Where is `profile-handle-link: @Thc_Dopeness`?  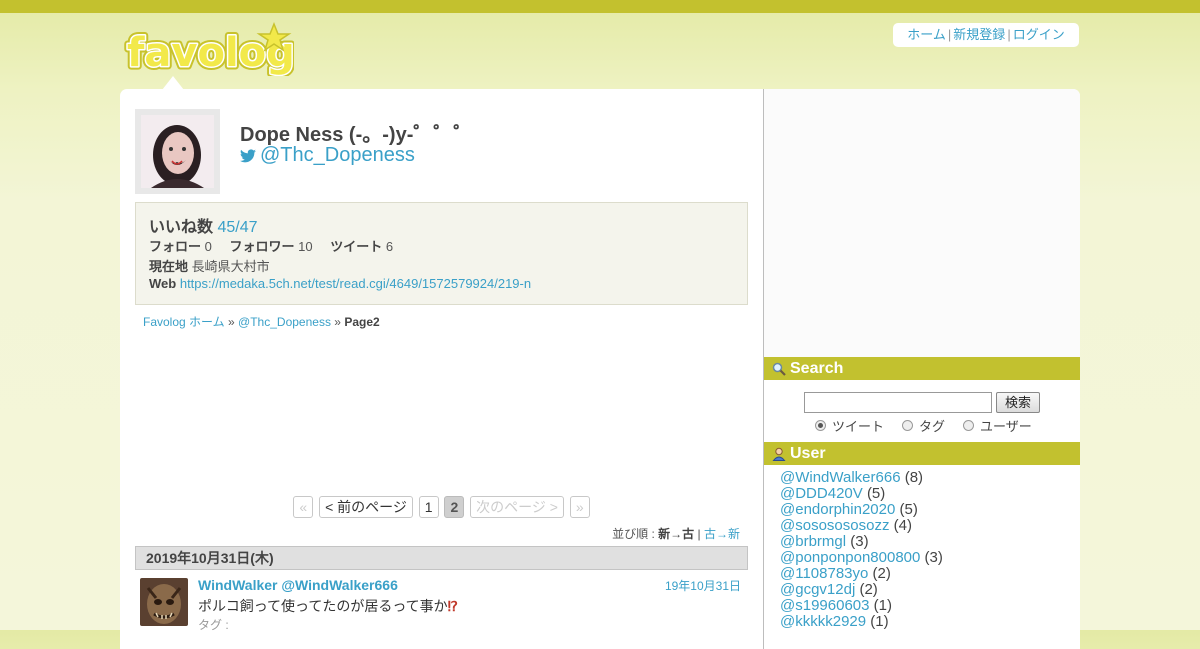
profile-handle-link: @Thc_Dopeness is located at coordinates (327, 155).